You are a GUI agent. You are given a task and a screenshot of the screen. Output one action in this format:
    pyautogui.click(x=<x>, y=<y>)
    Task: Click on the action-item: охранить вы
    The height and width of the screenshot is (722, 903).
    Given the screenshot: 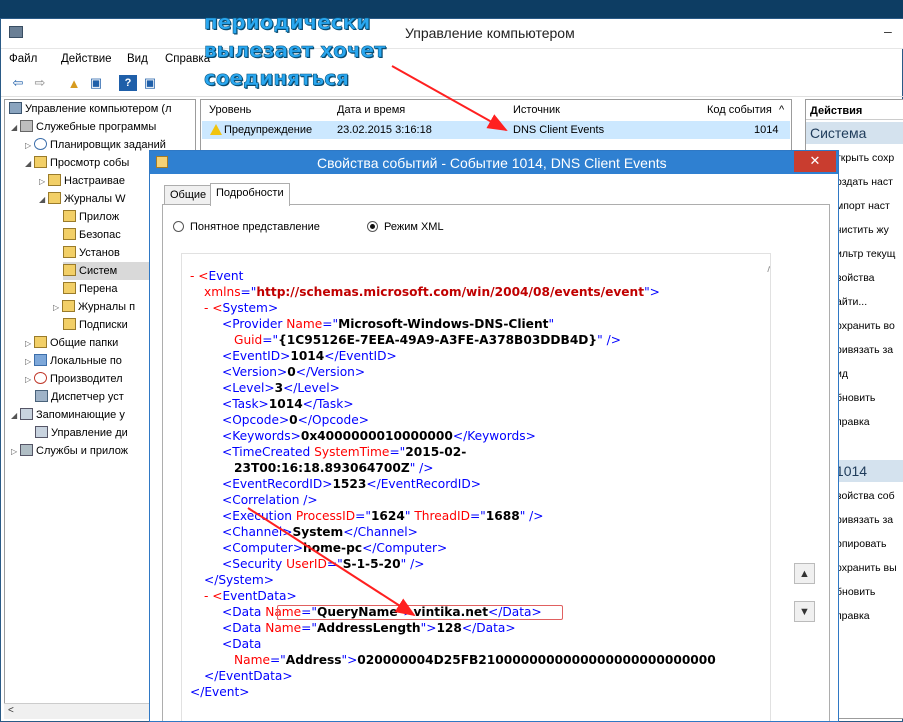 What is the action you would take?
    pyautogui.click(x=866, y=568)
    